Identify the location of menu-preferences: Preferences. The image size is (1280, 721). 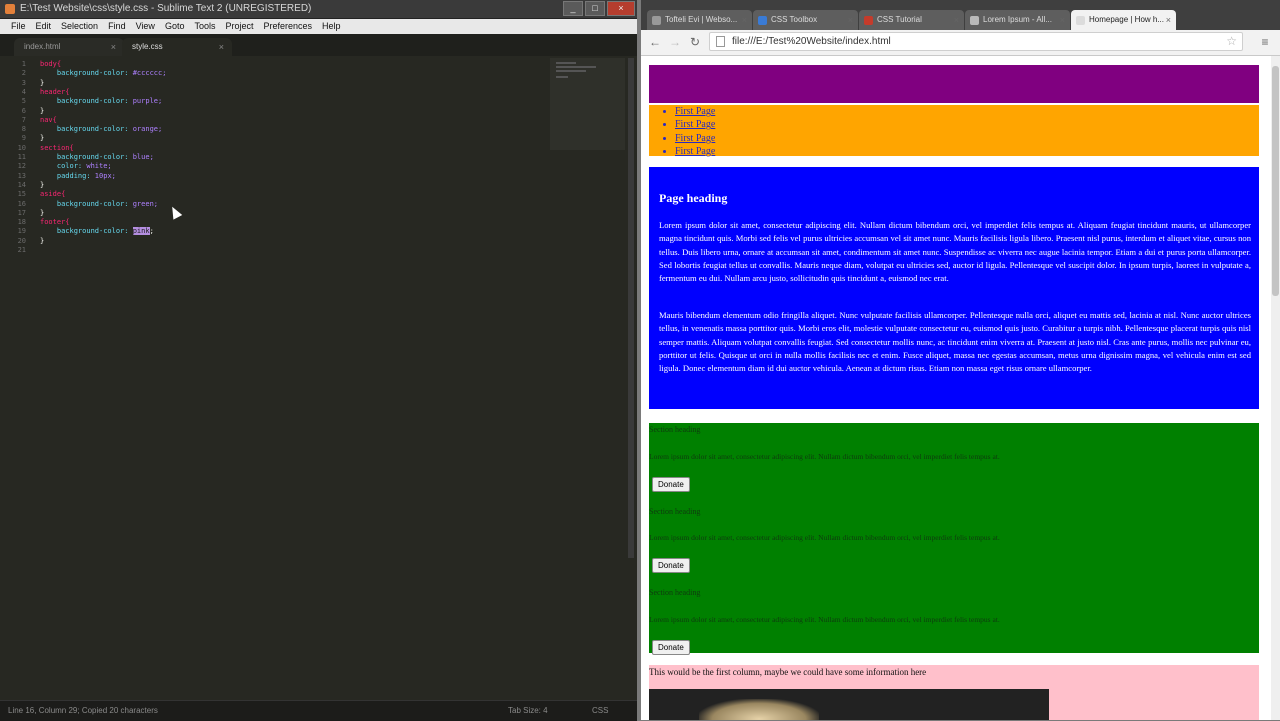
(287, 26).